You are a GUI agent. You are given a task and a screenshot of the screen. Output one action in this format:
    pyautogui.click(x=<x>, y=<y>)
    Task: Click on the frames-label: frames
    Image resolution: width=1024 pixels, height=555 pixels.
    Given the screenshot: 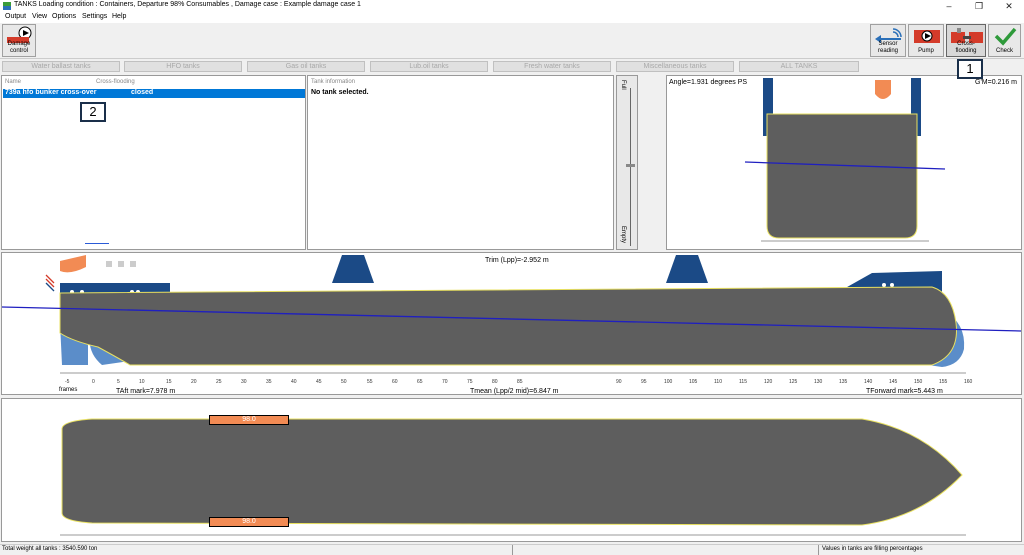 What is the action you would take?
    pyautogui.click(x=68, y=390)
    